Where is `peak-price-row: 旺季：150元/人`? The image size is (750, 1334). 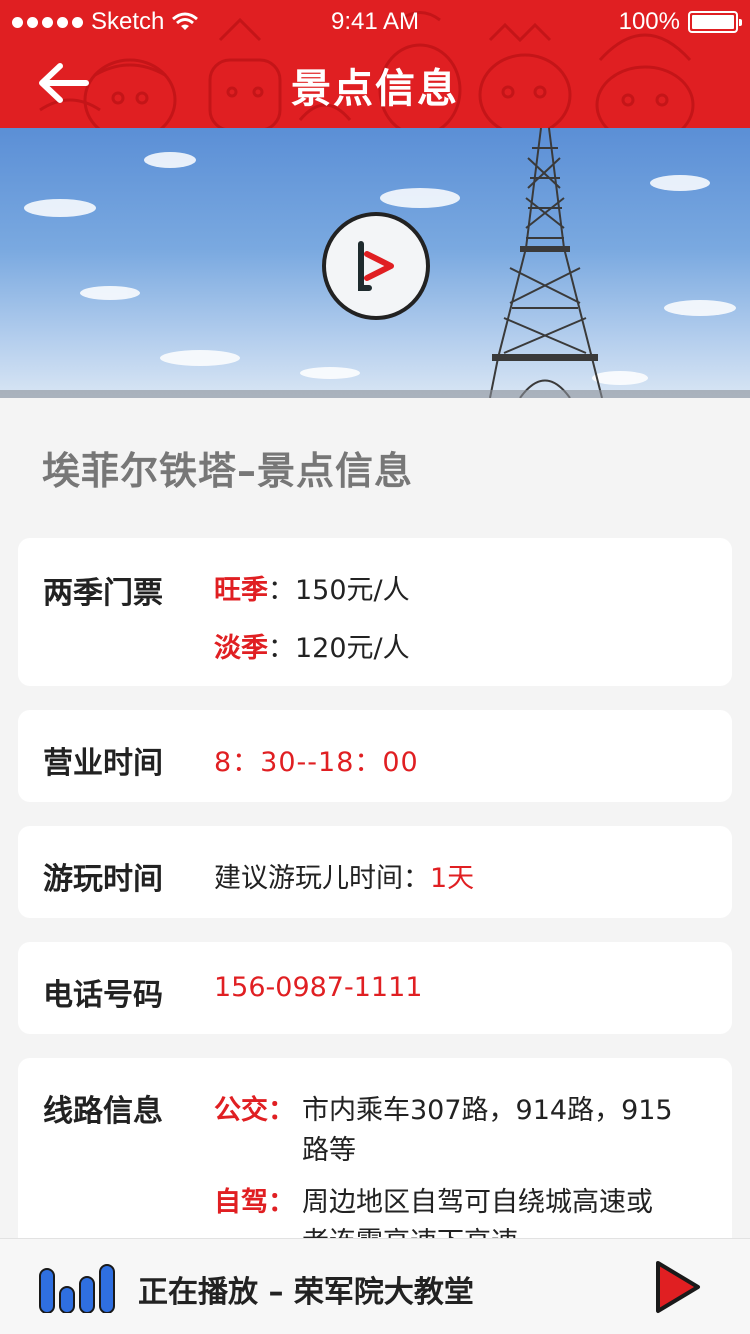
peak-price-row: 旺季：150元/人 is located at coordinates (312, 587).